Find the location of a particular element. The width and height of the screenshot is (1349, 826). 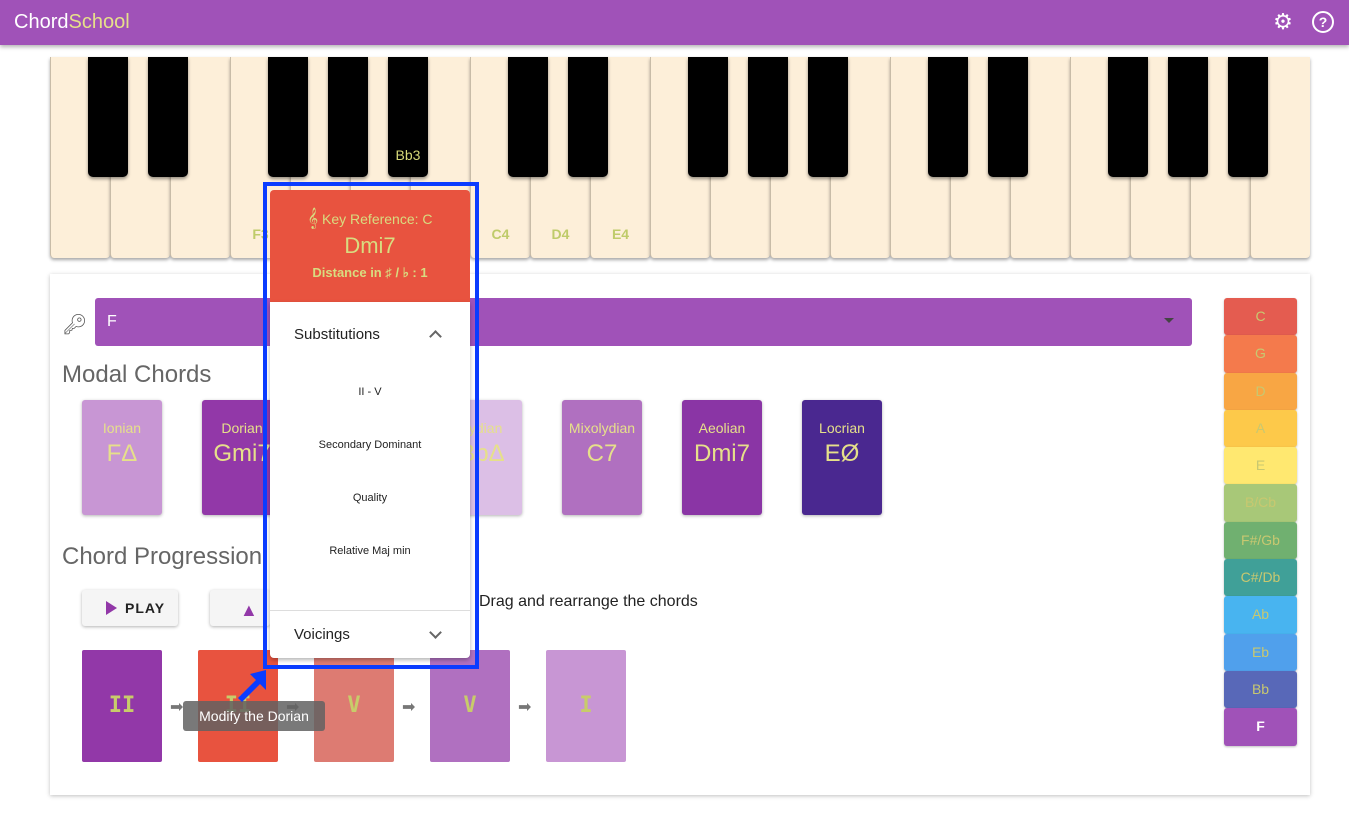

key-label: D4 is located at coordinates (560, 234).